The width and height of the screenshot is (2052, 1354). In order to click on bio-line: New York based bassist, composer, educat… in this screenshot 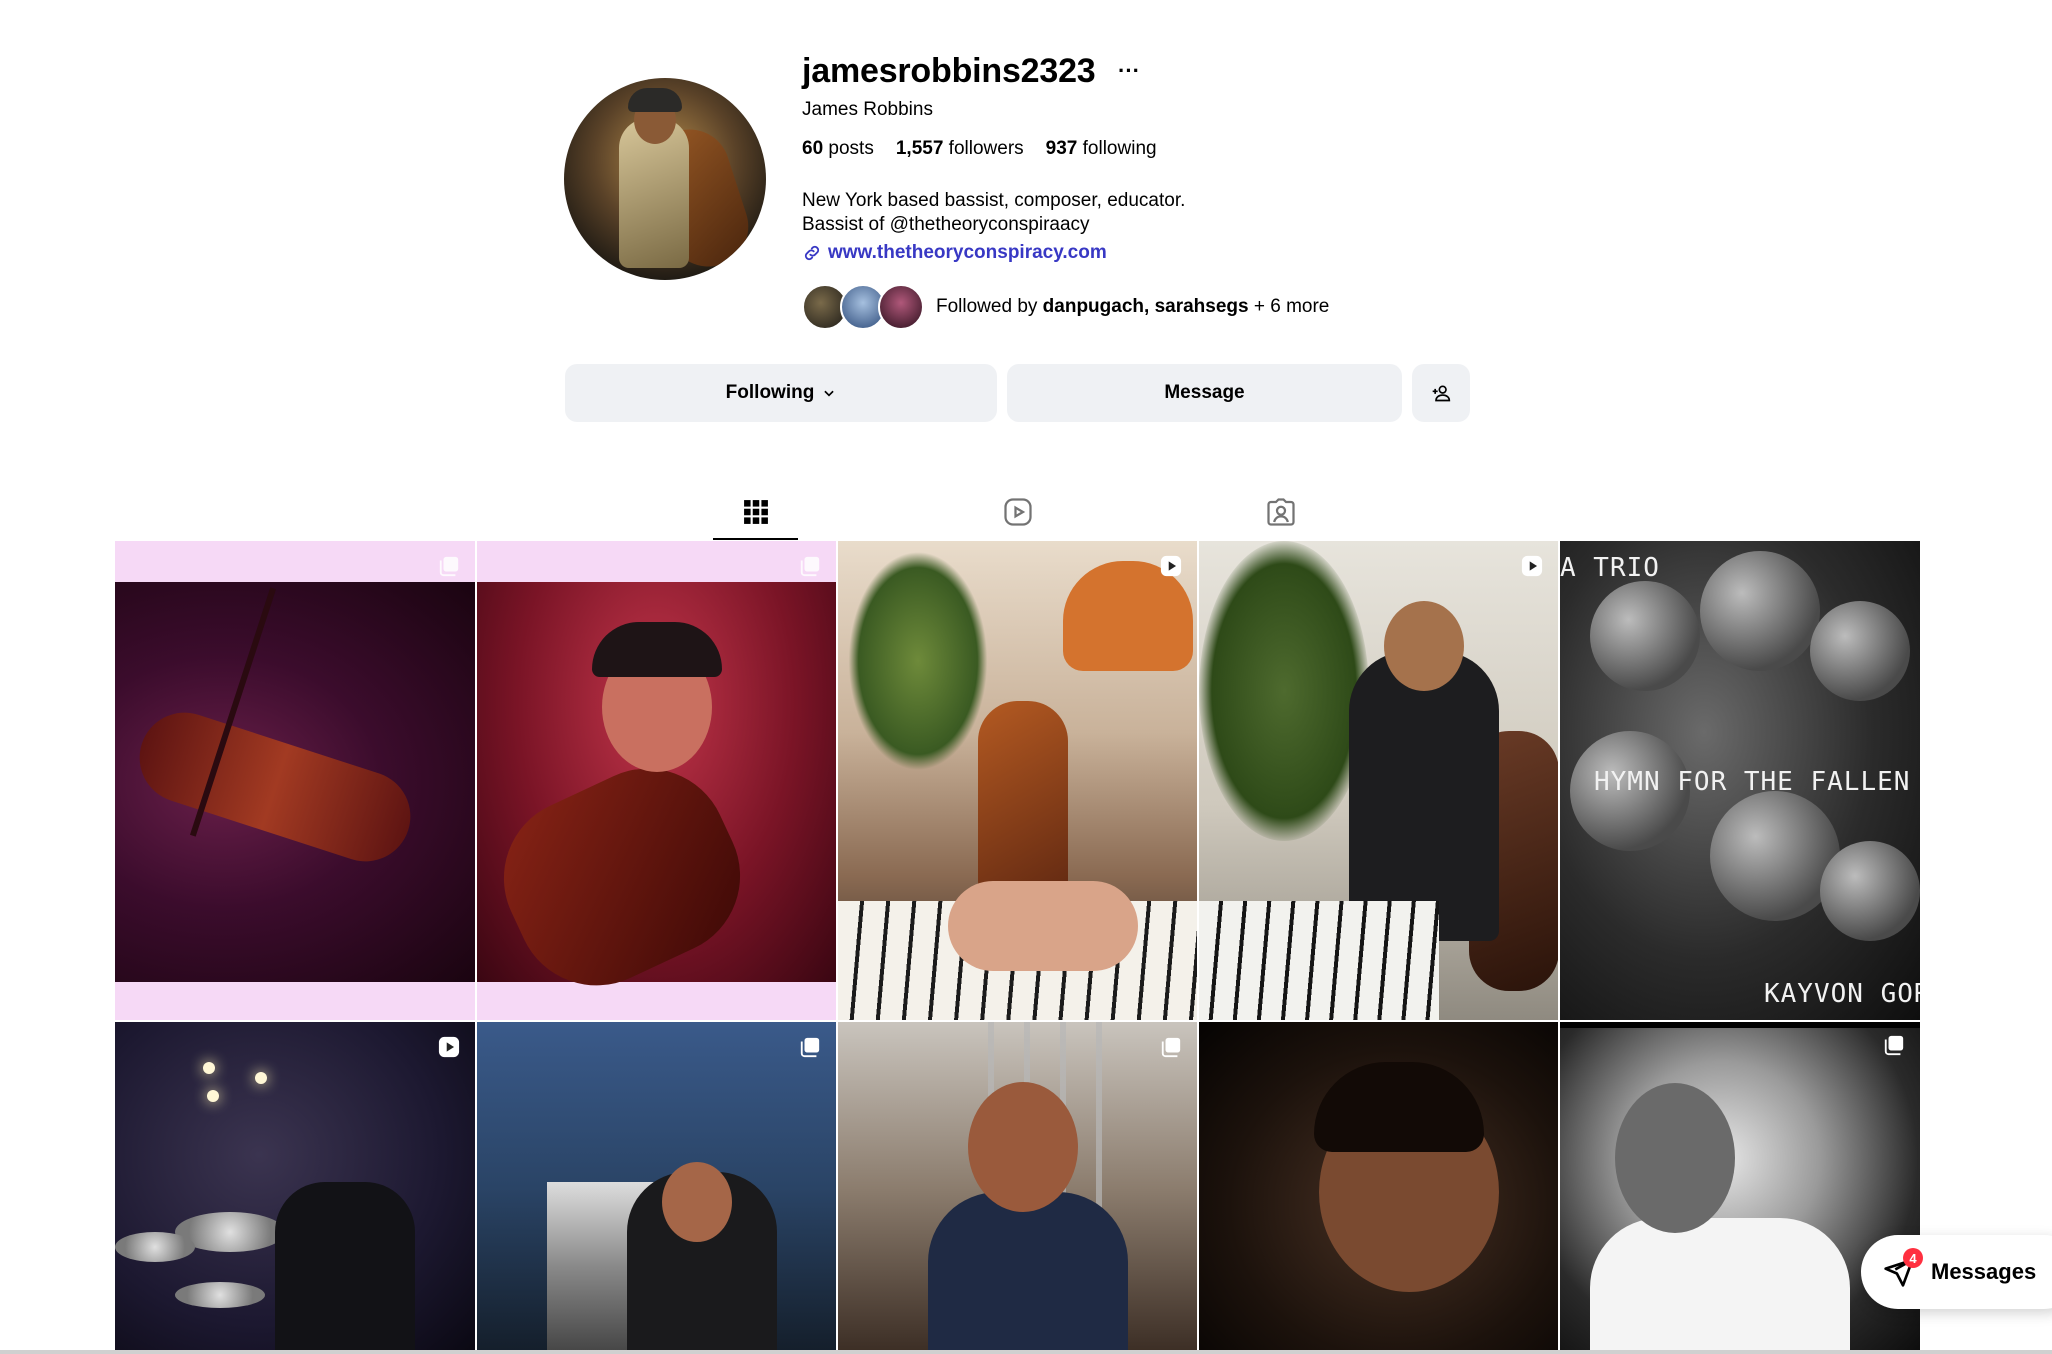, I will do `click(994, 200)`.